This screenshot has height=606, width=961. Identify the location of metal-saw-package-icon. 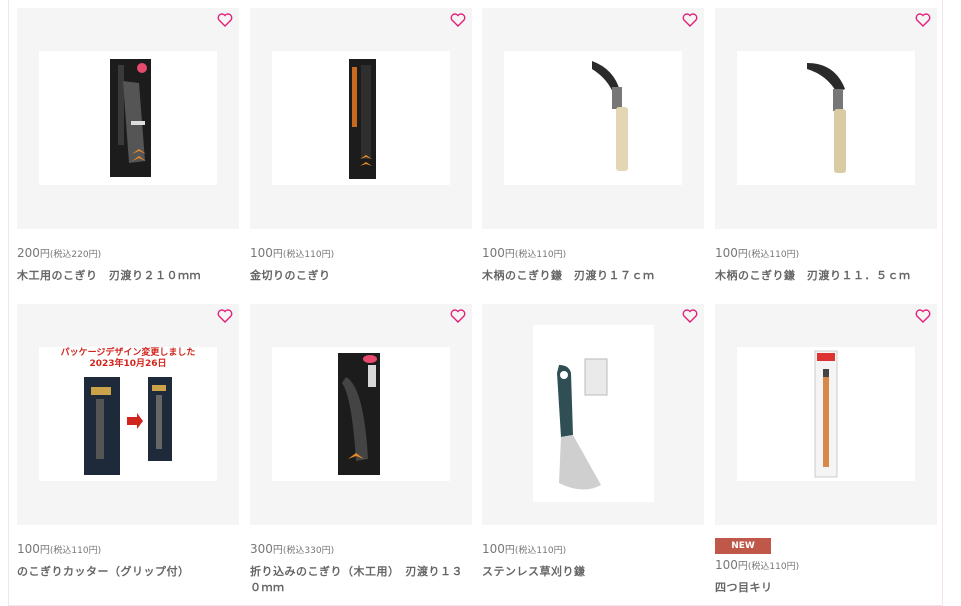
(362, 119).